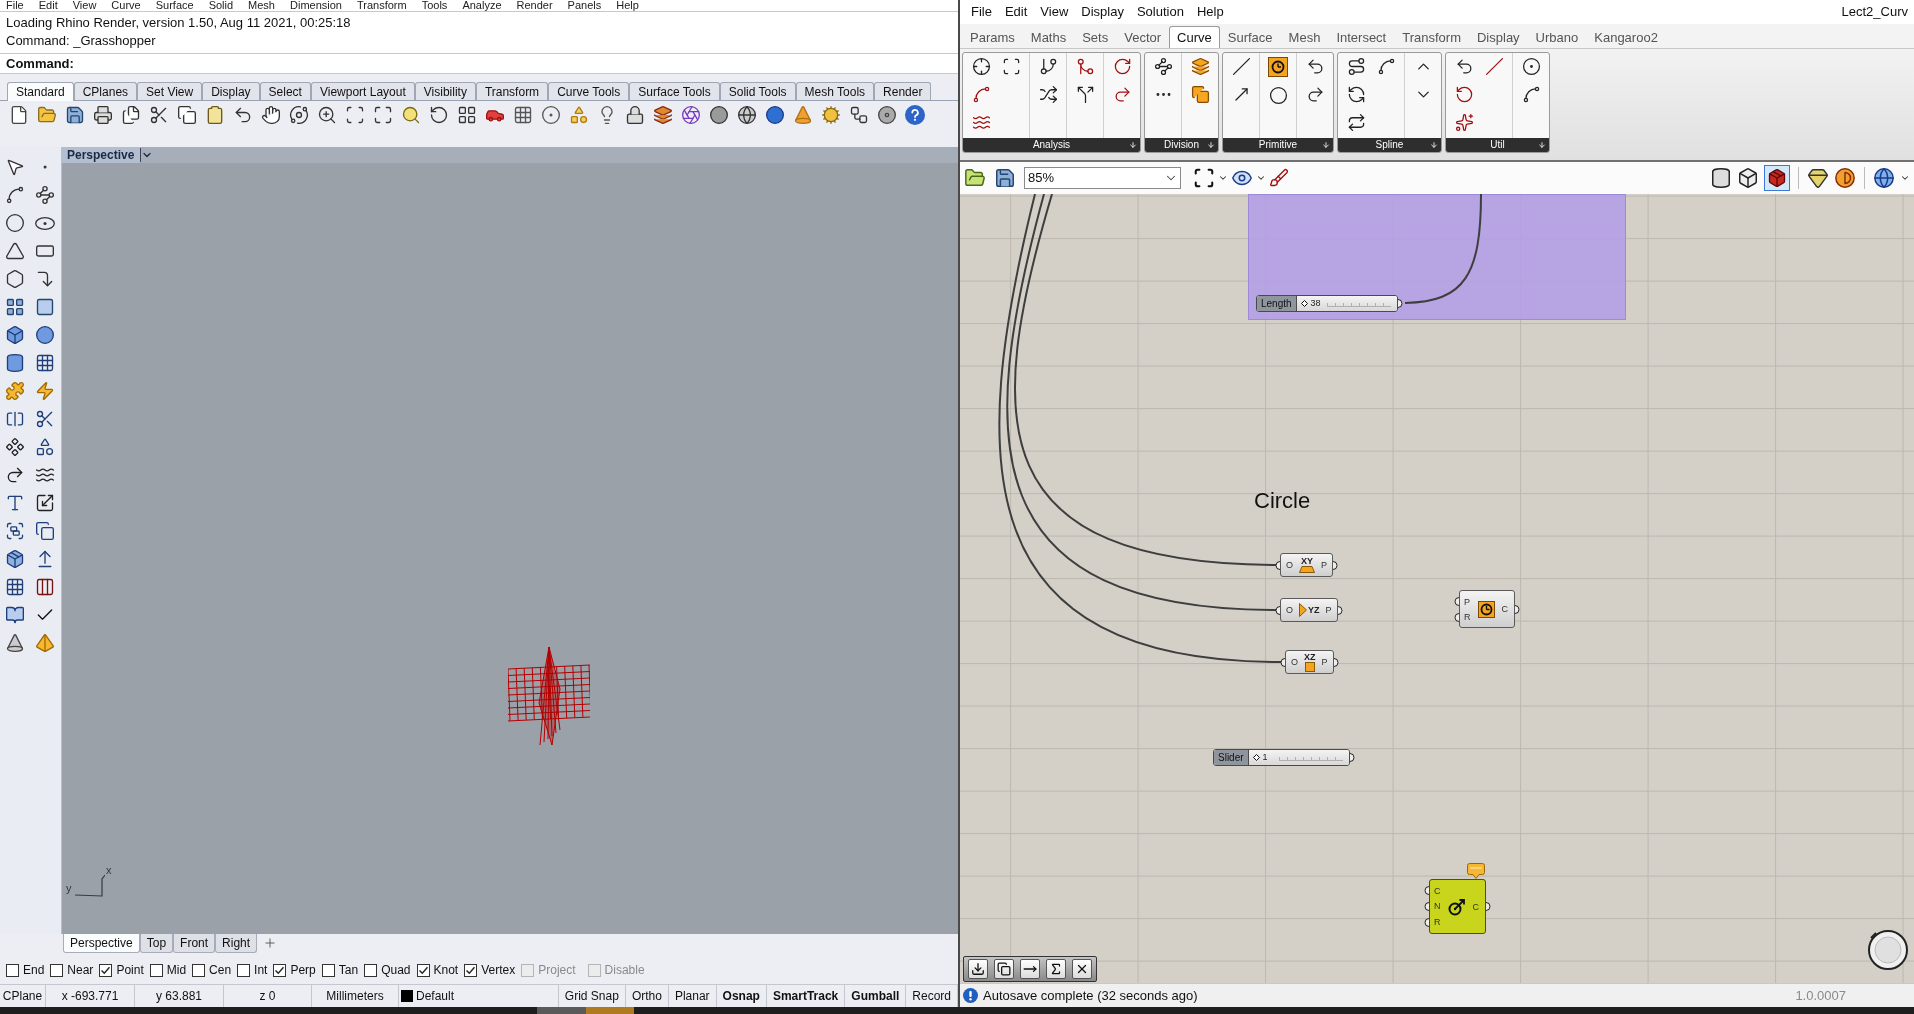 Image resolution: width=1914 pixels, height=1014 pixels. What do you see at coordinates (691, 115) in the screenshot?
I see `aperture-icon` at bounding box center [691, 115].